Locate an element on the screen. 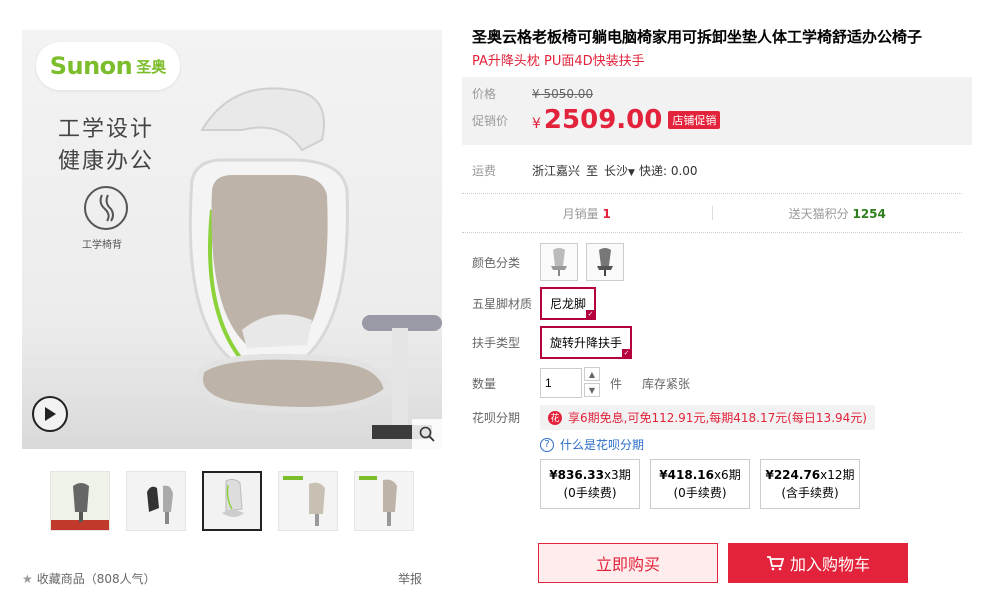 The image size is (991, 600). chevron-down-icon: ▼ is located at coordinates (631, 172).